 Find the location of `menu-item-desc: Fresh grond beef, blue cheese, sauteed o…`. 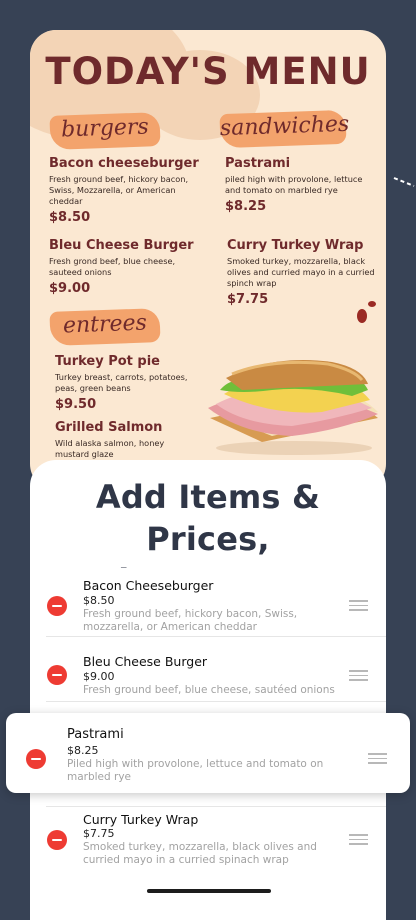

menu-item-desc: Fresh grond beef, blue cheese, sauteed o… is located at coordinates (112, 266).